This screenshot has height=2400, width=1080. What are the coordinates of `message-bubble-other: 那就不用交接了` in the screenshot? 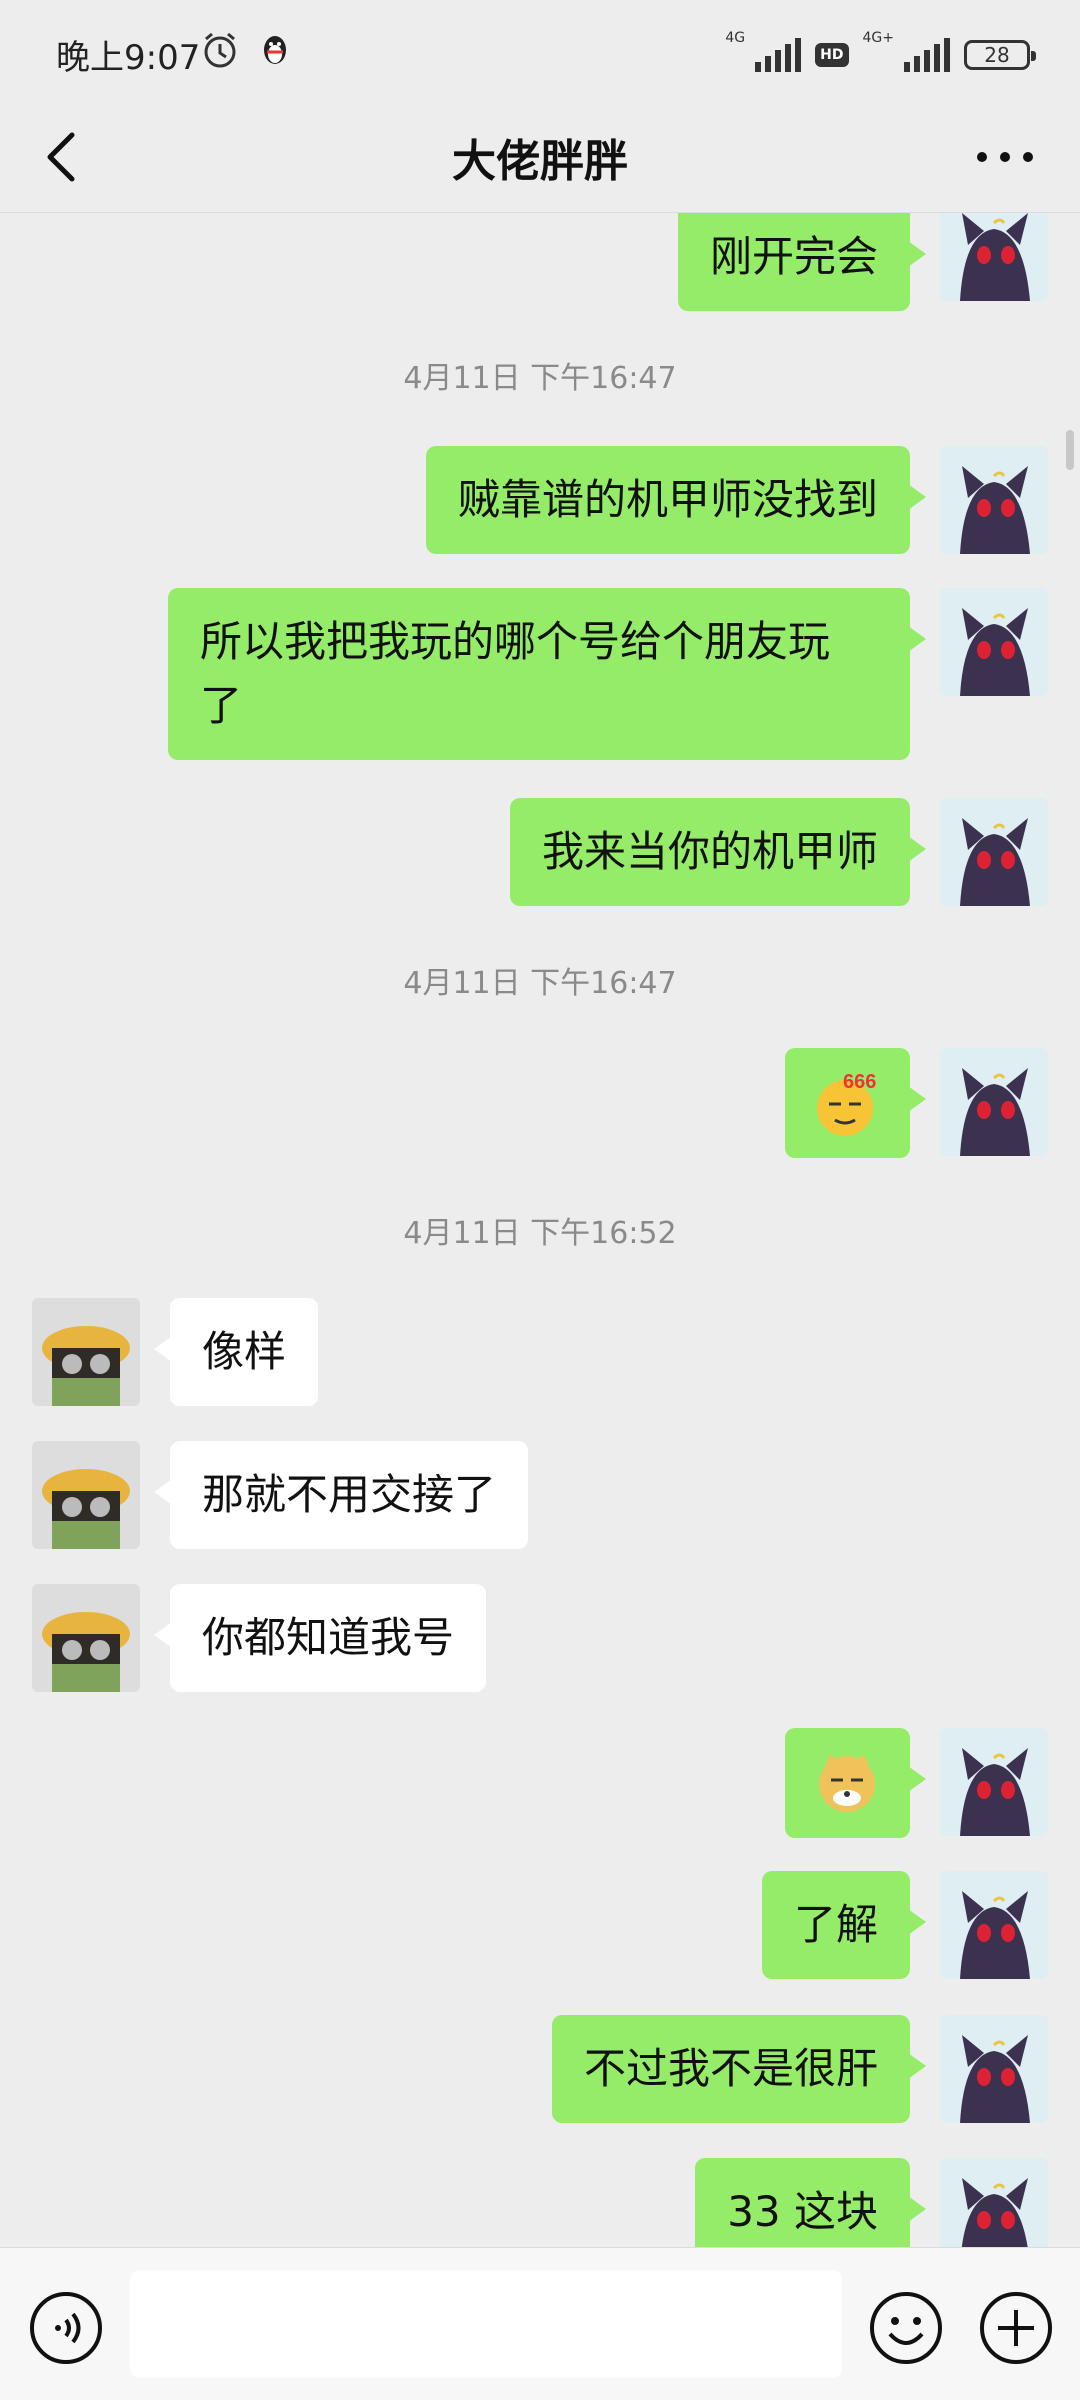 It's located at (341, 1495).